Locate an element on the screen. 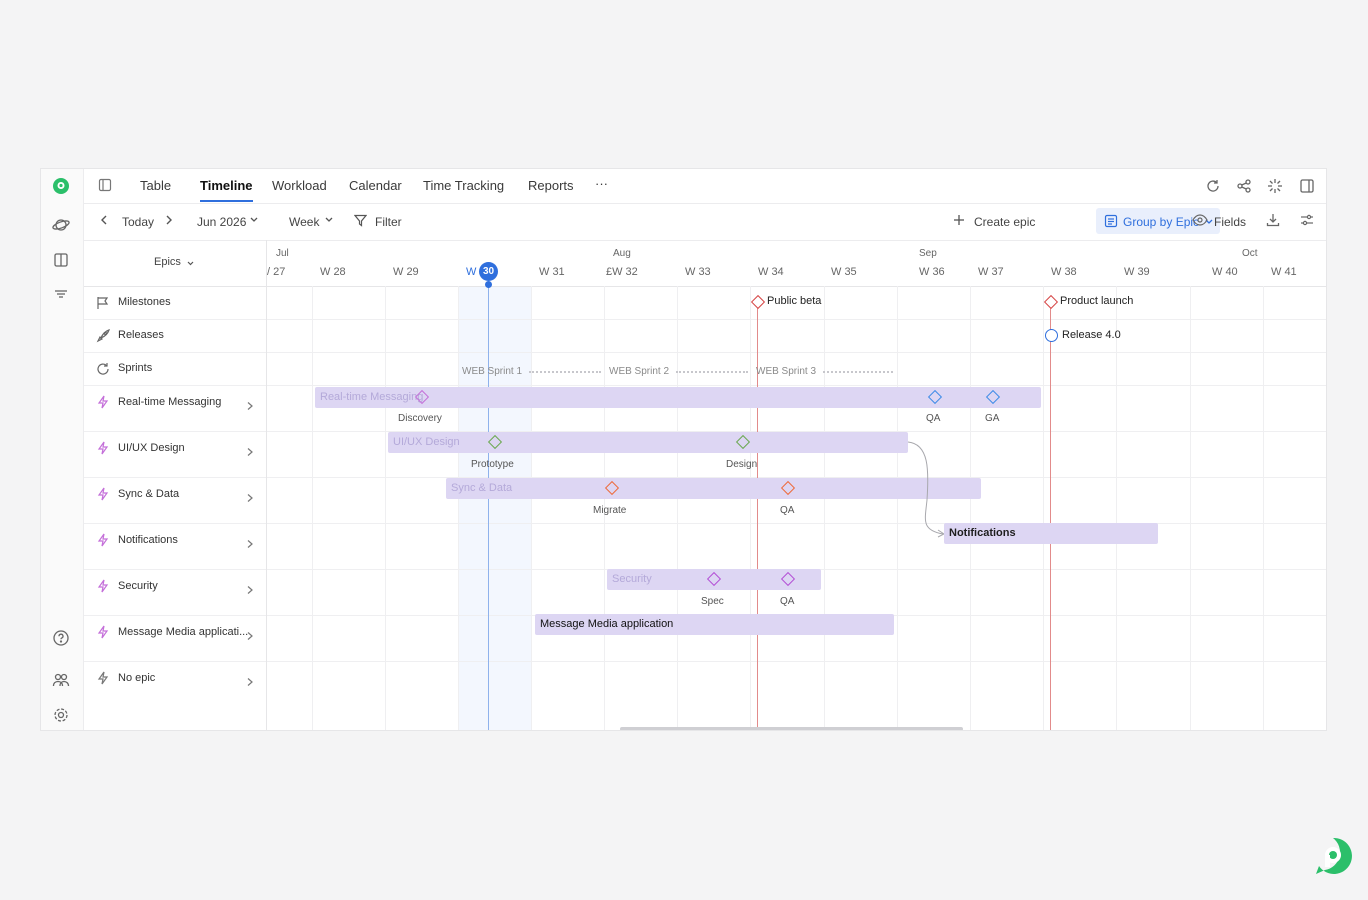 The width and height of the screenshot is (1368, 900). current-week-badge: 30 is located at coordinates (488, 271).